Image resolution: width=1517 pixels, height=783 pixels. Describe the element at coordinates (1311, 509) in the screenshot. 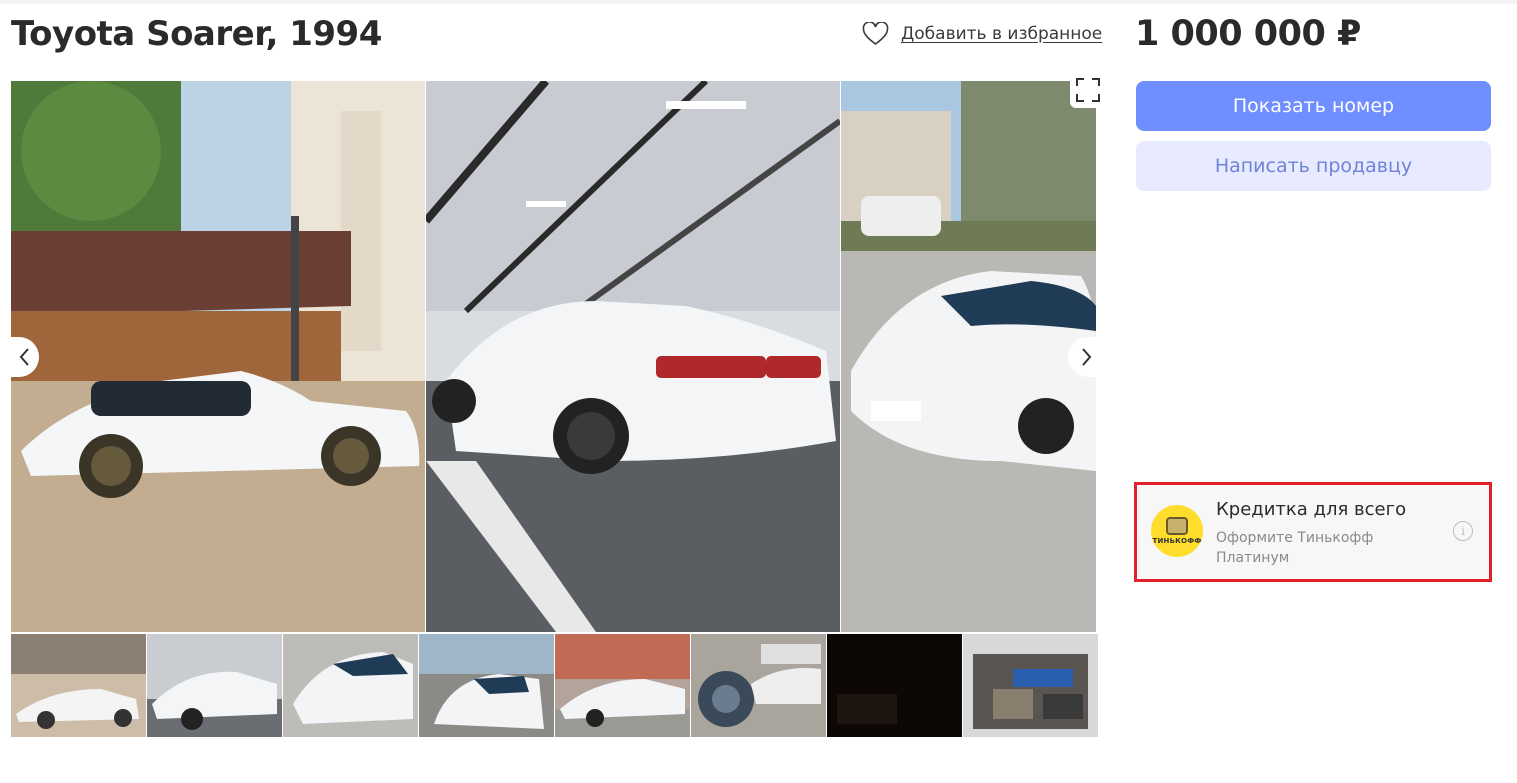

I see `ad-title: Кредитка для всего` at that location.